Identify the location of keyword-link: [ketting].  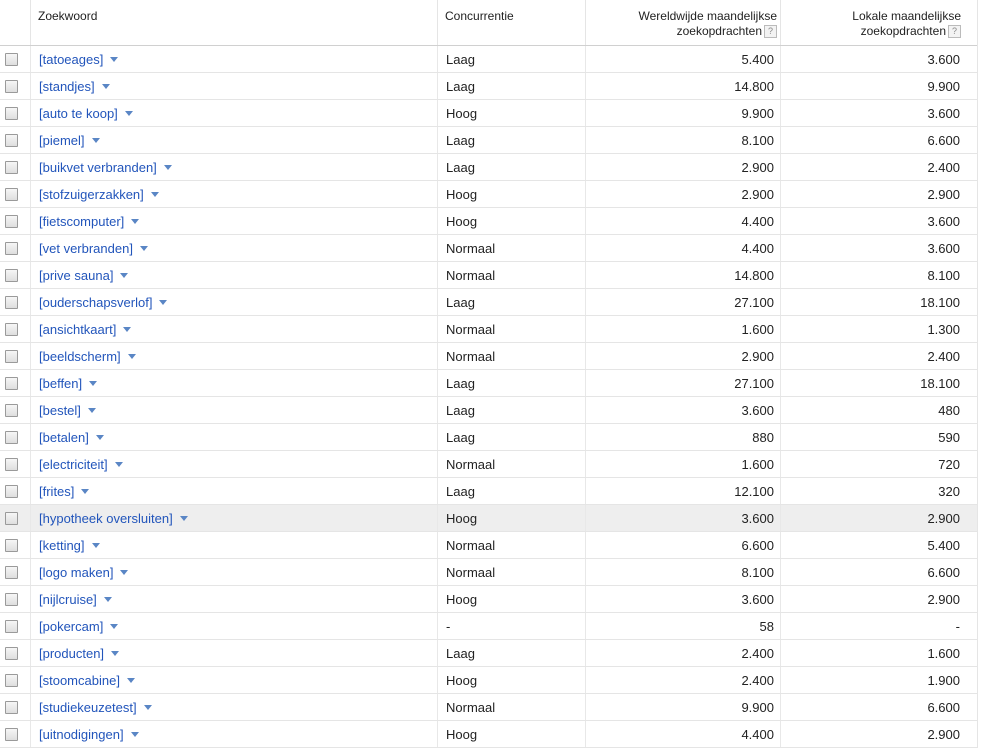
(62, 545).